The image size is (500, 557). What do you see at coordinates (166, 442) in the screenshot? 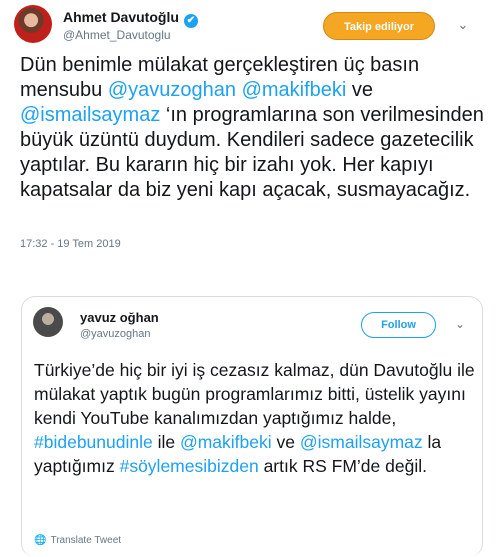
I see `text-segment: ile` at bounding box center [166, 442].